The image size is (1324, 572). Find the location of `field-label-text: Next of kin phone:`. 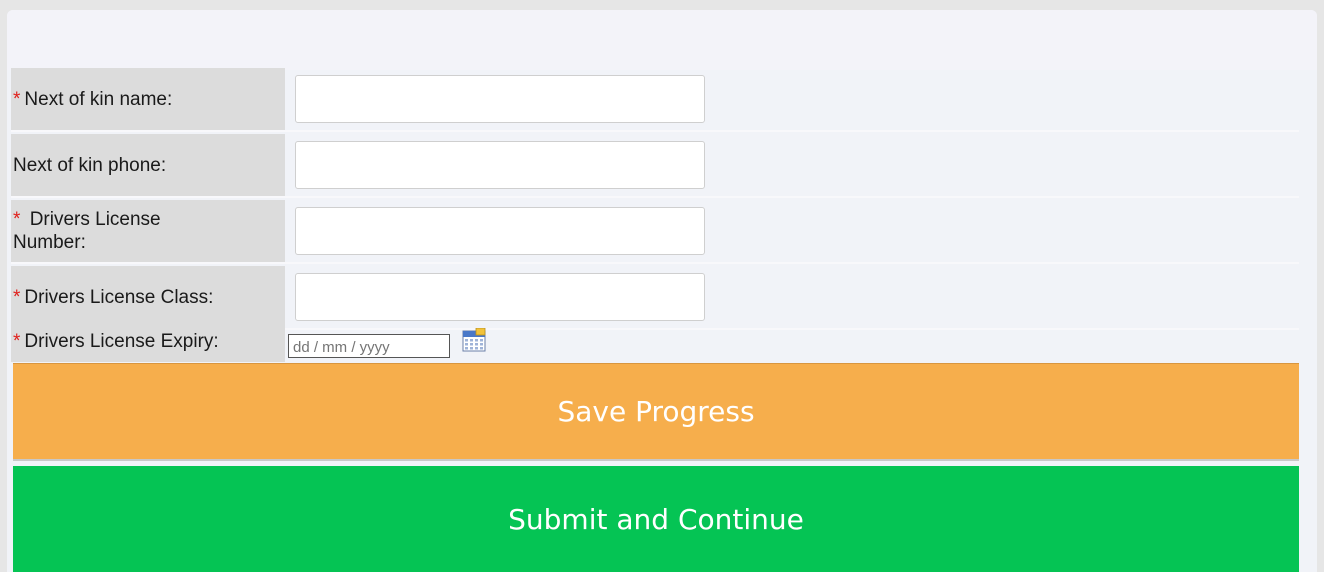

field-label-text: Next of kin phone: is located at coordinates (90, 165).